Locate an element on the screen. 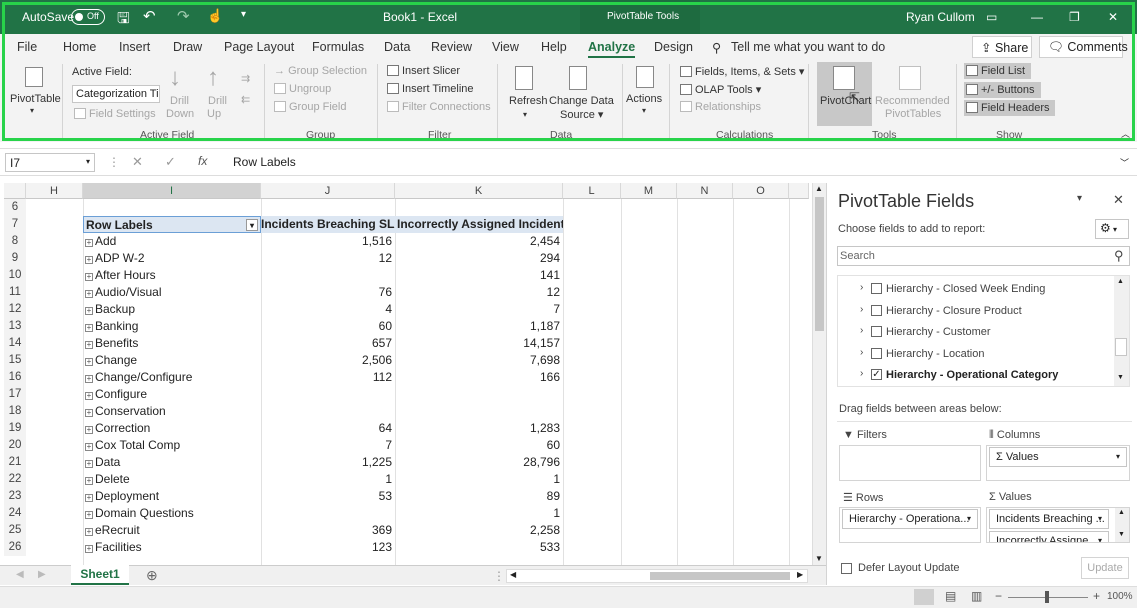 The image size is (1137, 608). minimize-icon: — is located at coordinates (1037, 17).